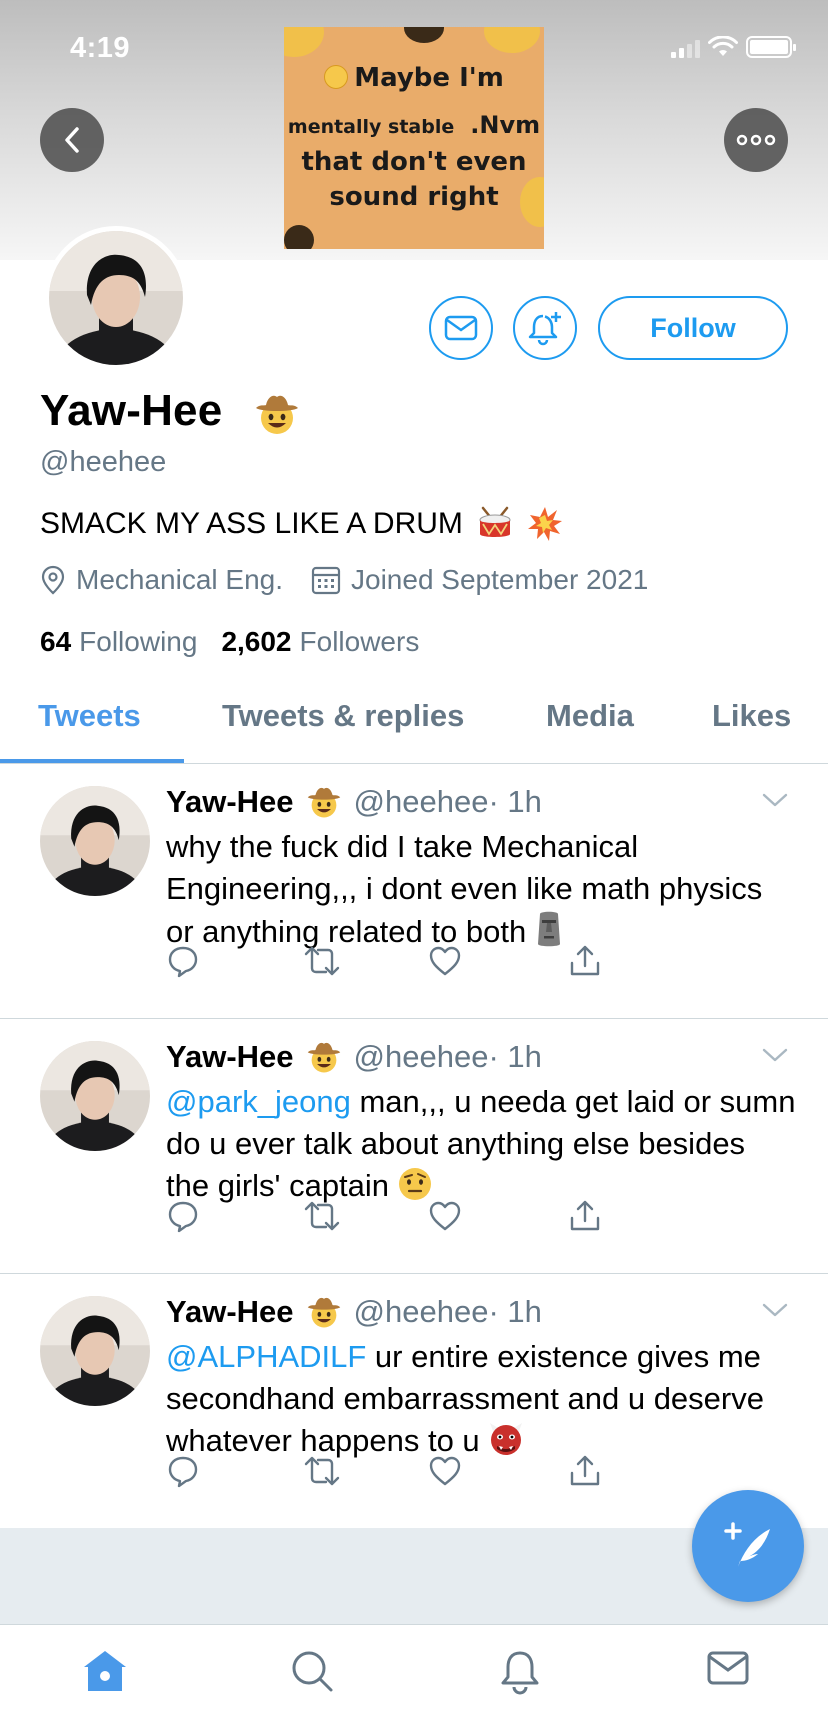 The height and width of the screenshot is (1724, 828). Describe the element at coordinates (56, 641) in the screenshot. I see `following-count: 64` at that location.